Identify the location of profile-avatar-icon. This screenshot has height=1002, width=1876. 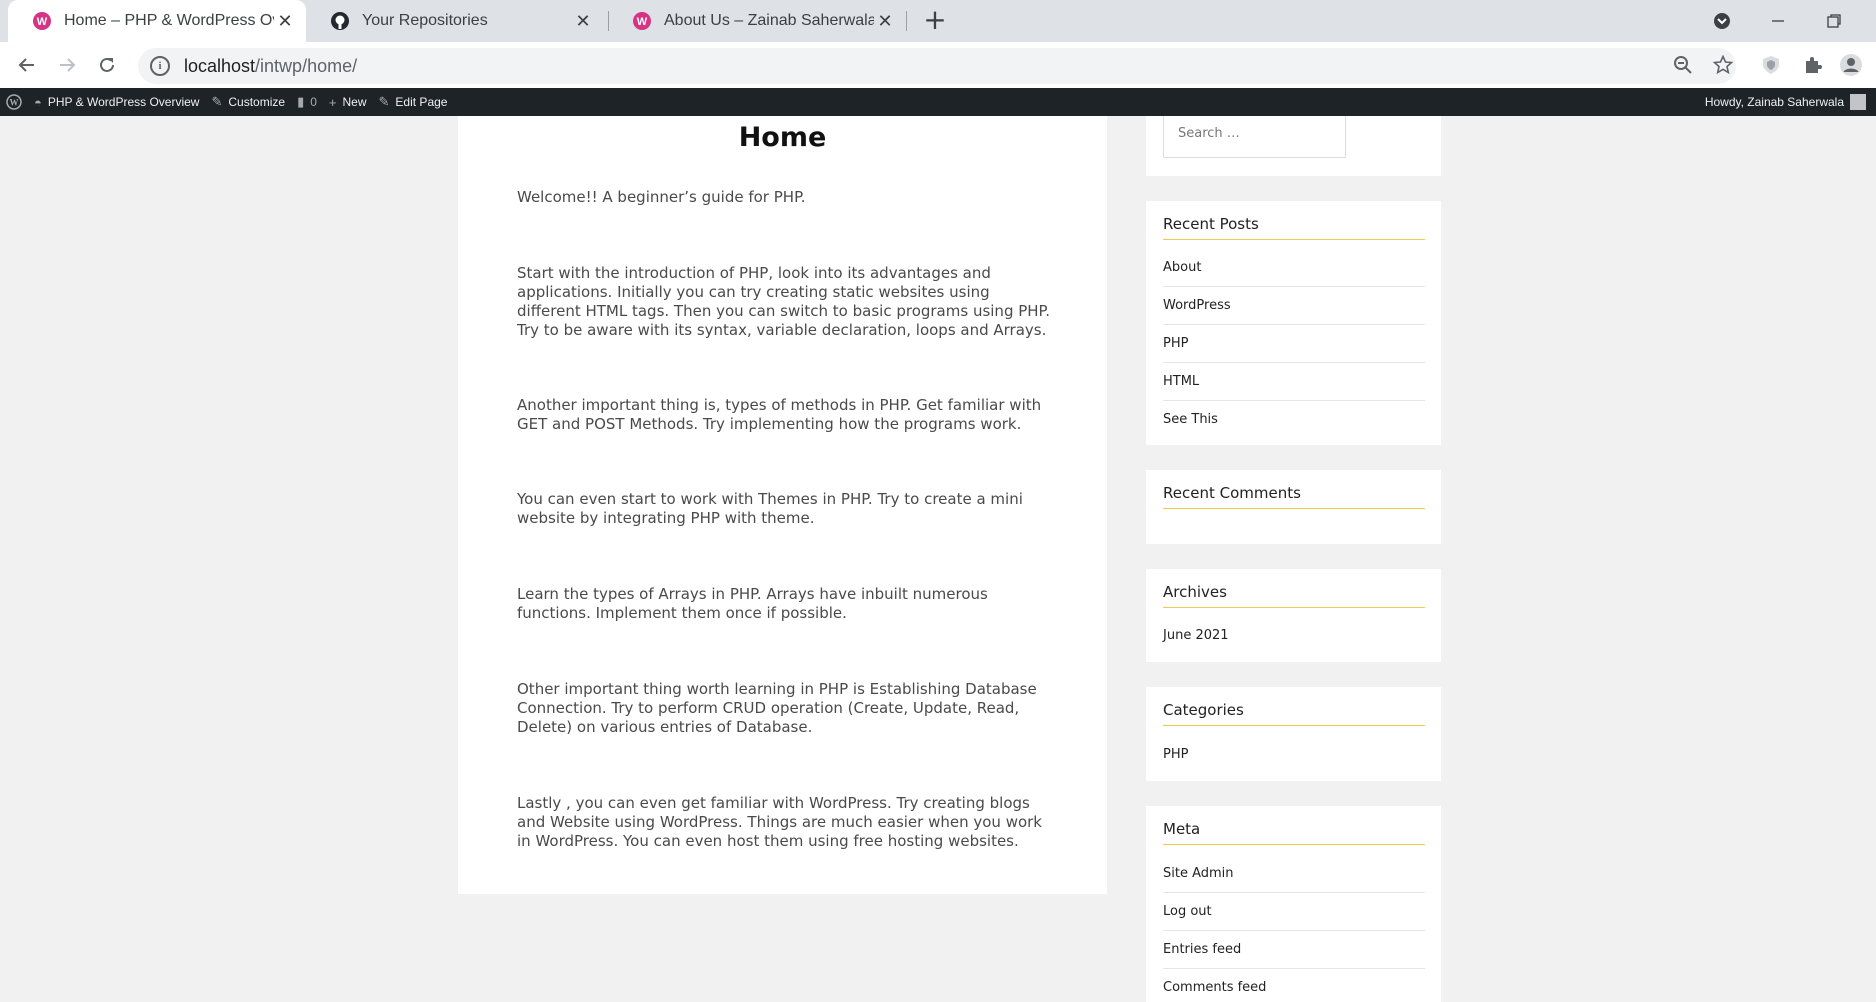
(1851, 65).